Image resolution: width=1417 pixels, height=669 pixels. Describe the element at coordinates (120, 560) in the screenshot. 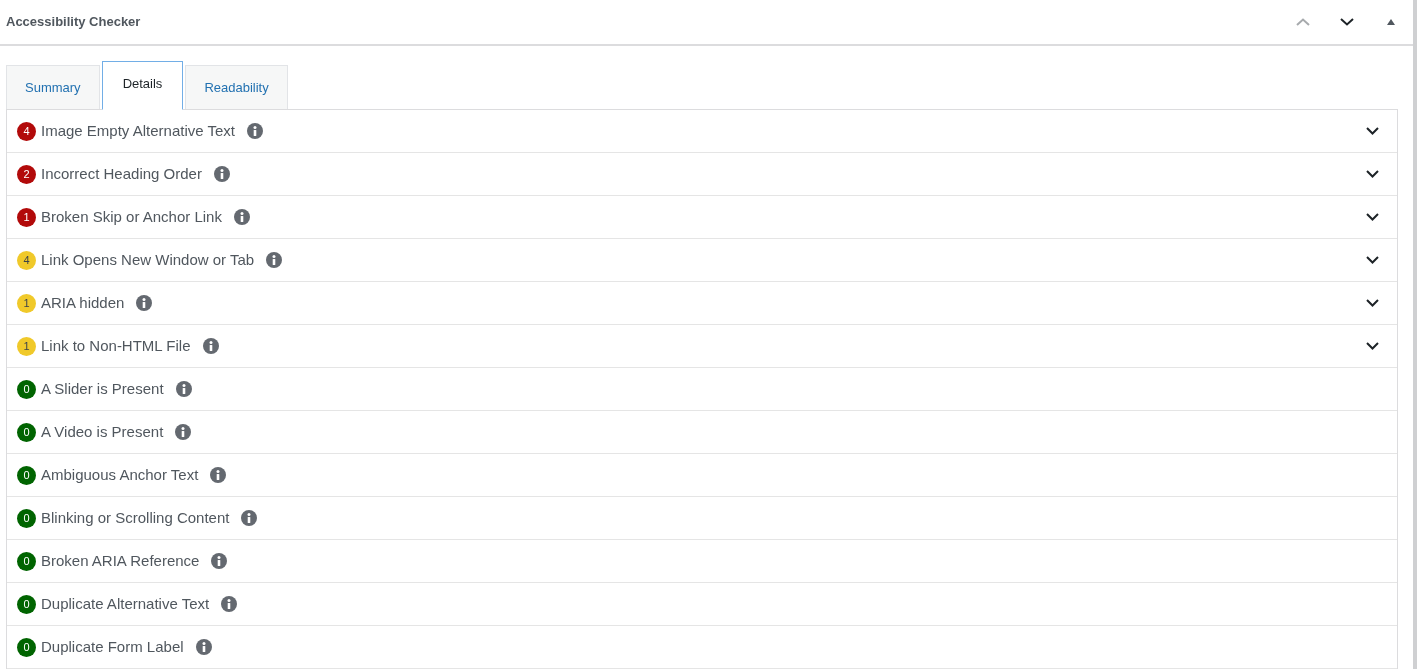

I see `issue-title: Broken ARIA Reference` at that location.